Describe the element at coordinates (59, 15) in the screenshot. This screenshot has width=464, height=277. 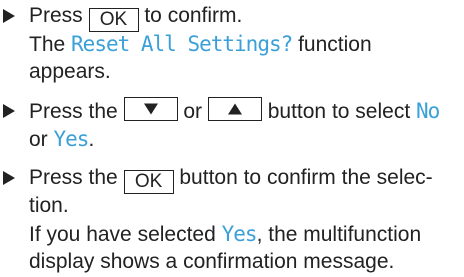
I see `text: Press` at that location.